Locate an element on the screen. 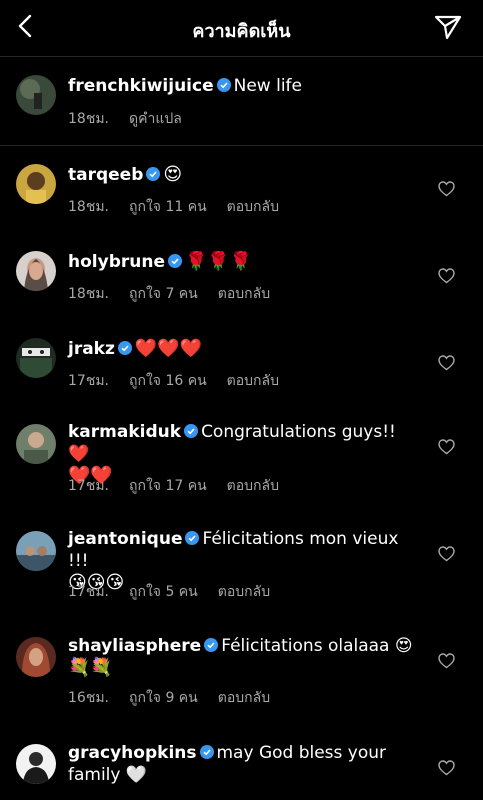 This screenshot has width=483, height=800. comment-meta: 17ชม. ถูกใจ 16 คน ตอบกลับ is located at coordinates (183, 381).